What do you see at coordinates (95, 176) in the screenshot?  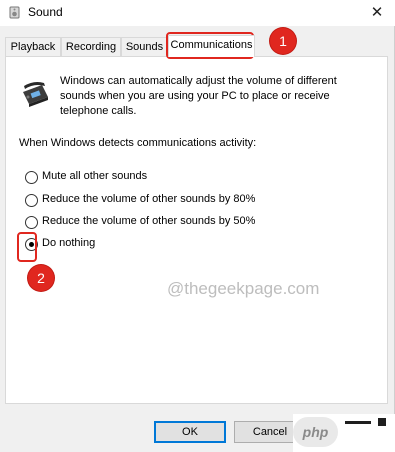 I see `option-label: Mute all other sounds` at bounding box center [95, 176].